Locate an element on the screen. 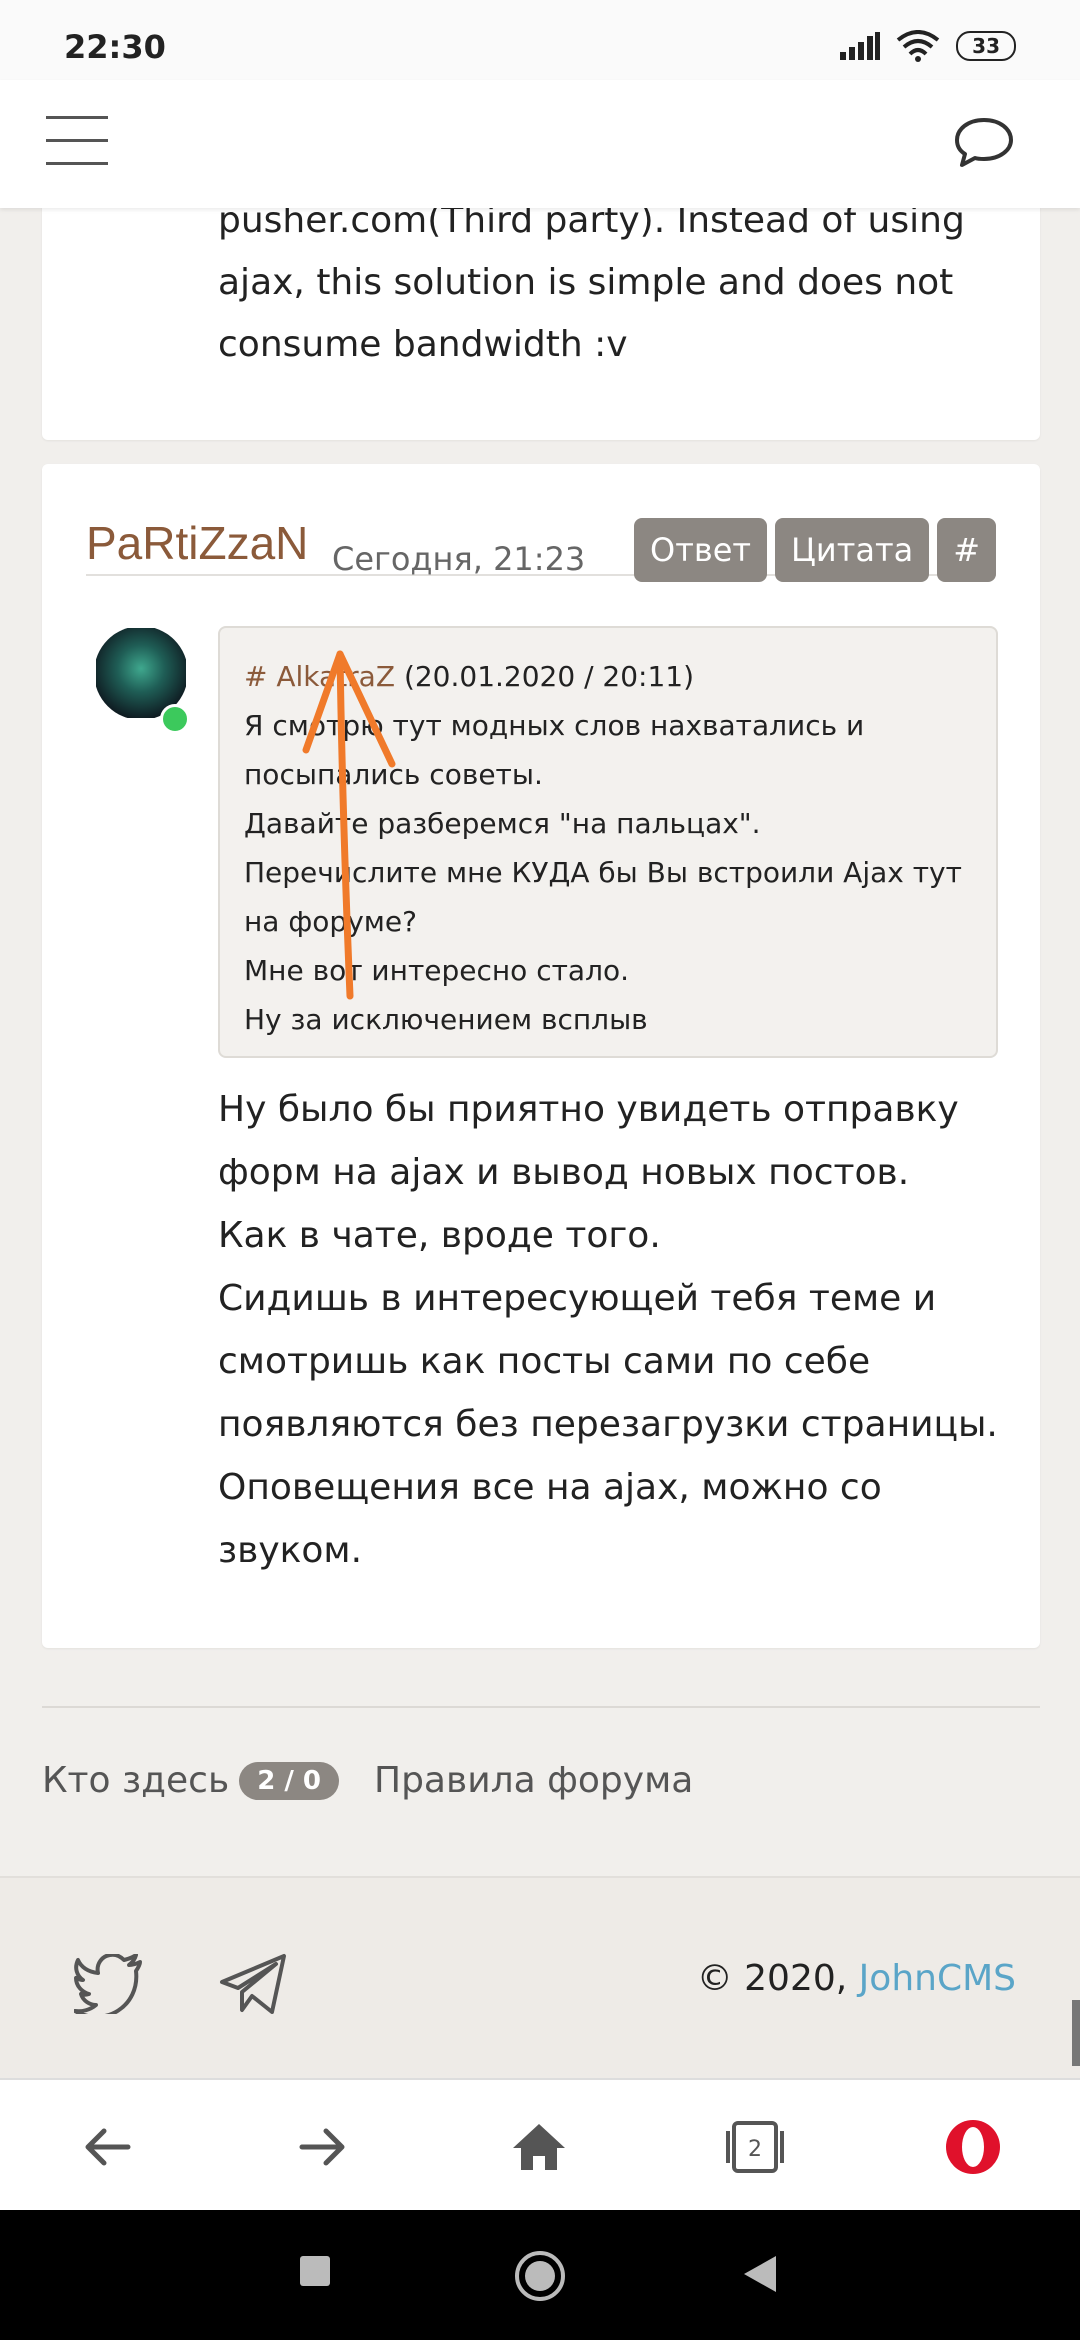 The height and width of the screenshot is (2340, 1080). tabs-icon: 2 is located at coordinates (755, 2147).